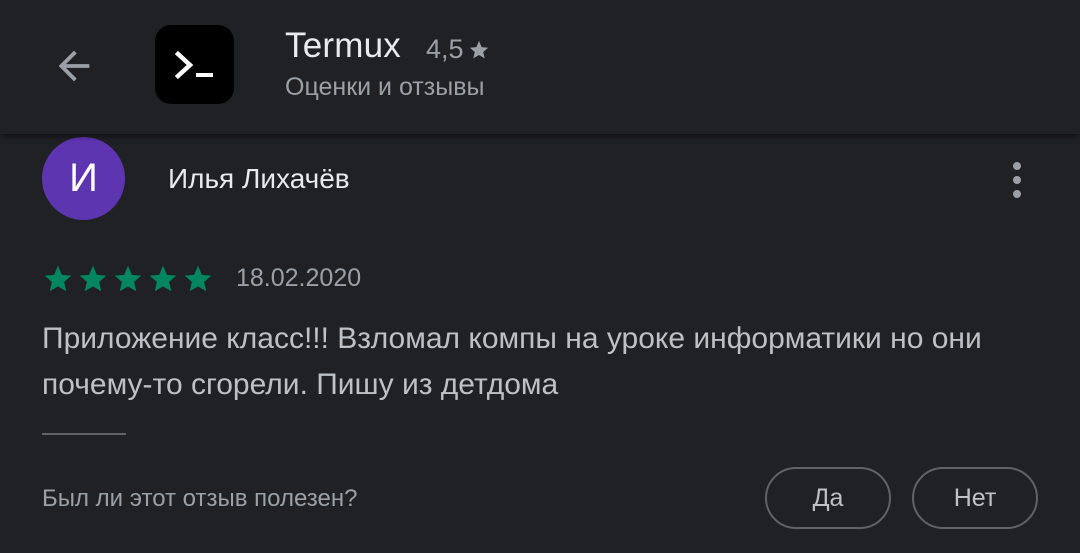 The height and width of the screenshot is (553, 1080). I want to click on rating-value: 4,5, so click(445, 49).